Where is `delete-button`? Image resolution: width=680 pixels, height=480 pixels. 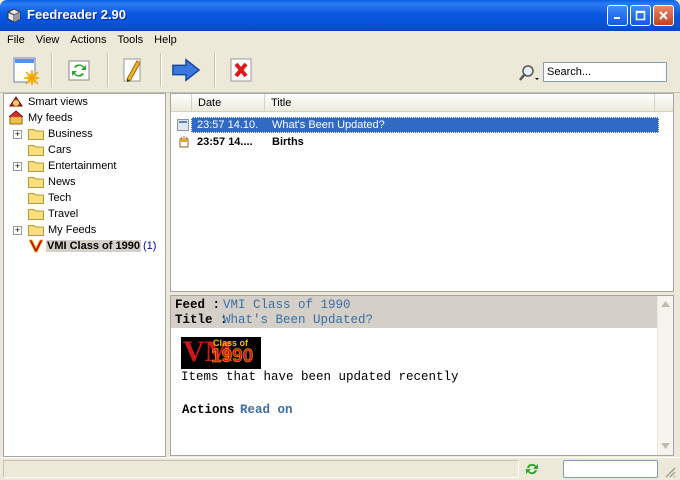 delete-button is located at coordinates (241, 70).